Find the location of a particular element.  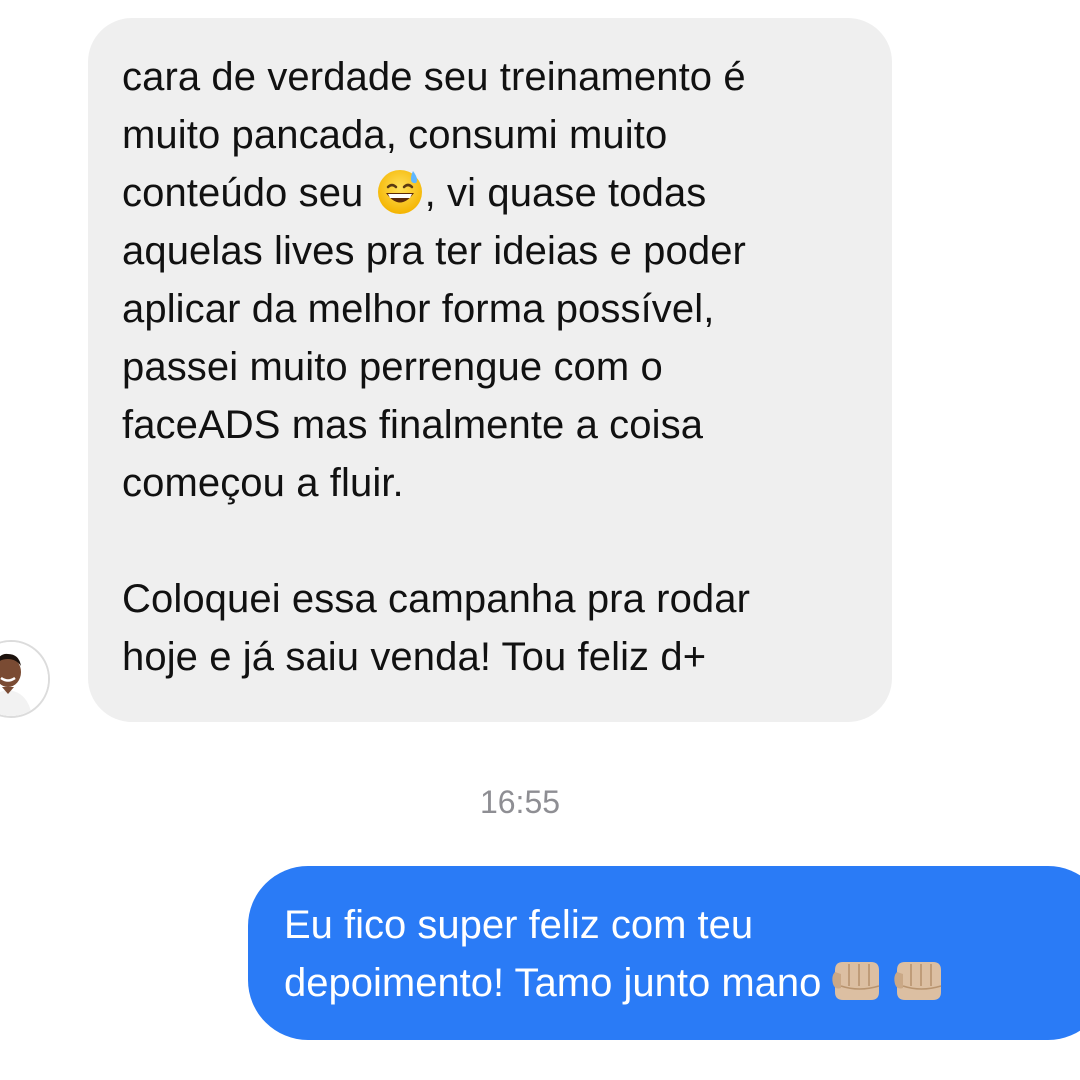

avatar is located at coordinates (25, 679).